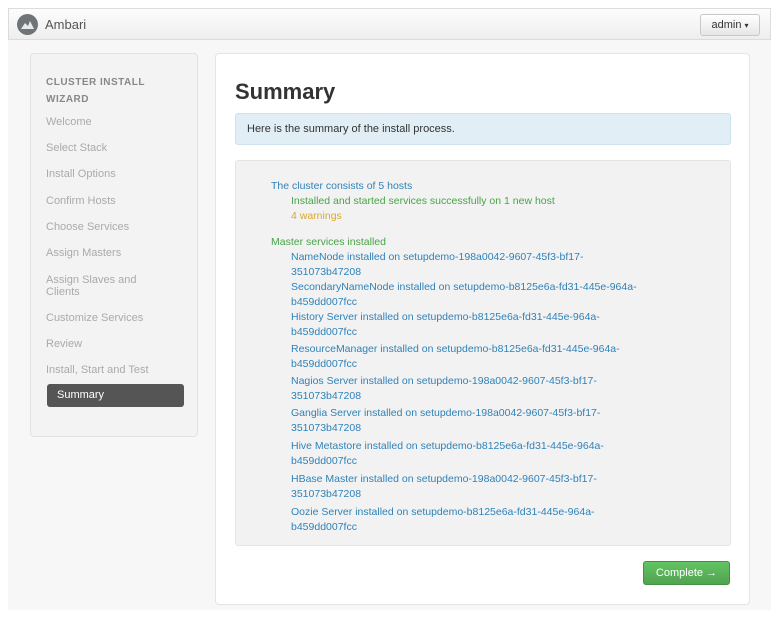 This screenshot has width=779, height=617. I want to click on cluster-hosts-text: The cluster consists of 5 hosts, so click(342, 186).